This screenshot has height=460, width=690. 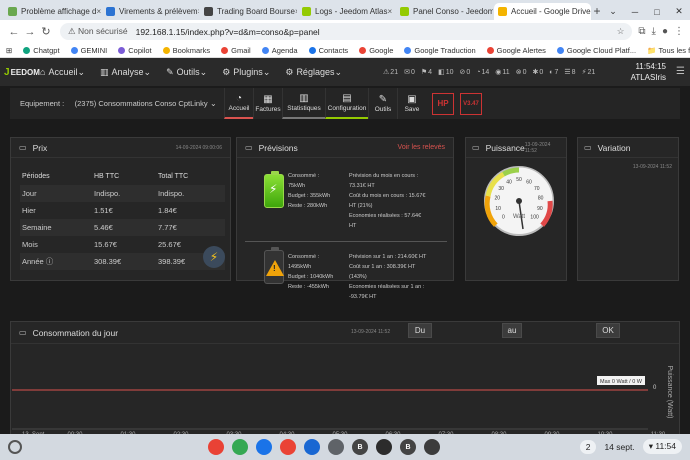 I want to click on tab-title: Panel Conso - Jeedom, so click(x=453, y=11).